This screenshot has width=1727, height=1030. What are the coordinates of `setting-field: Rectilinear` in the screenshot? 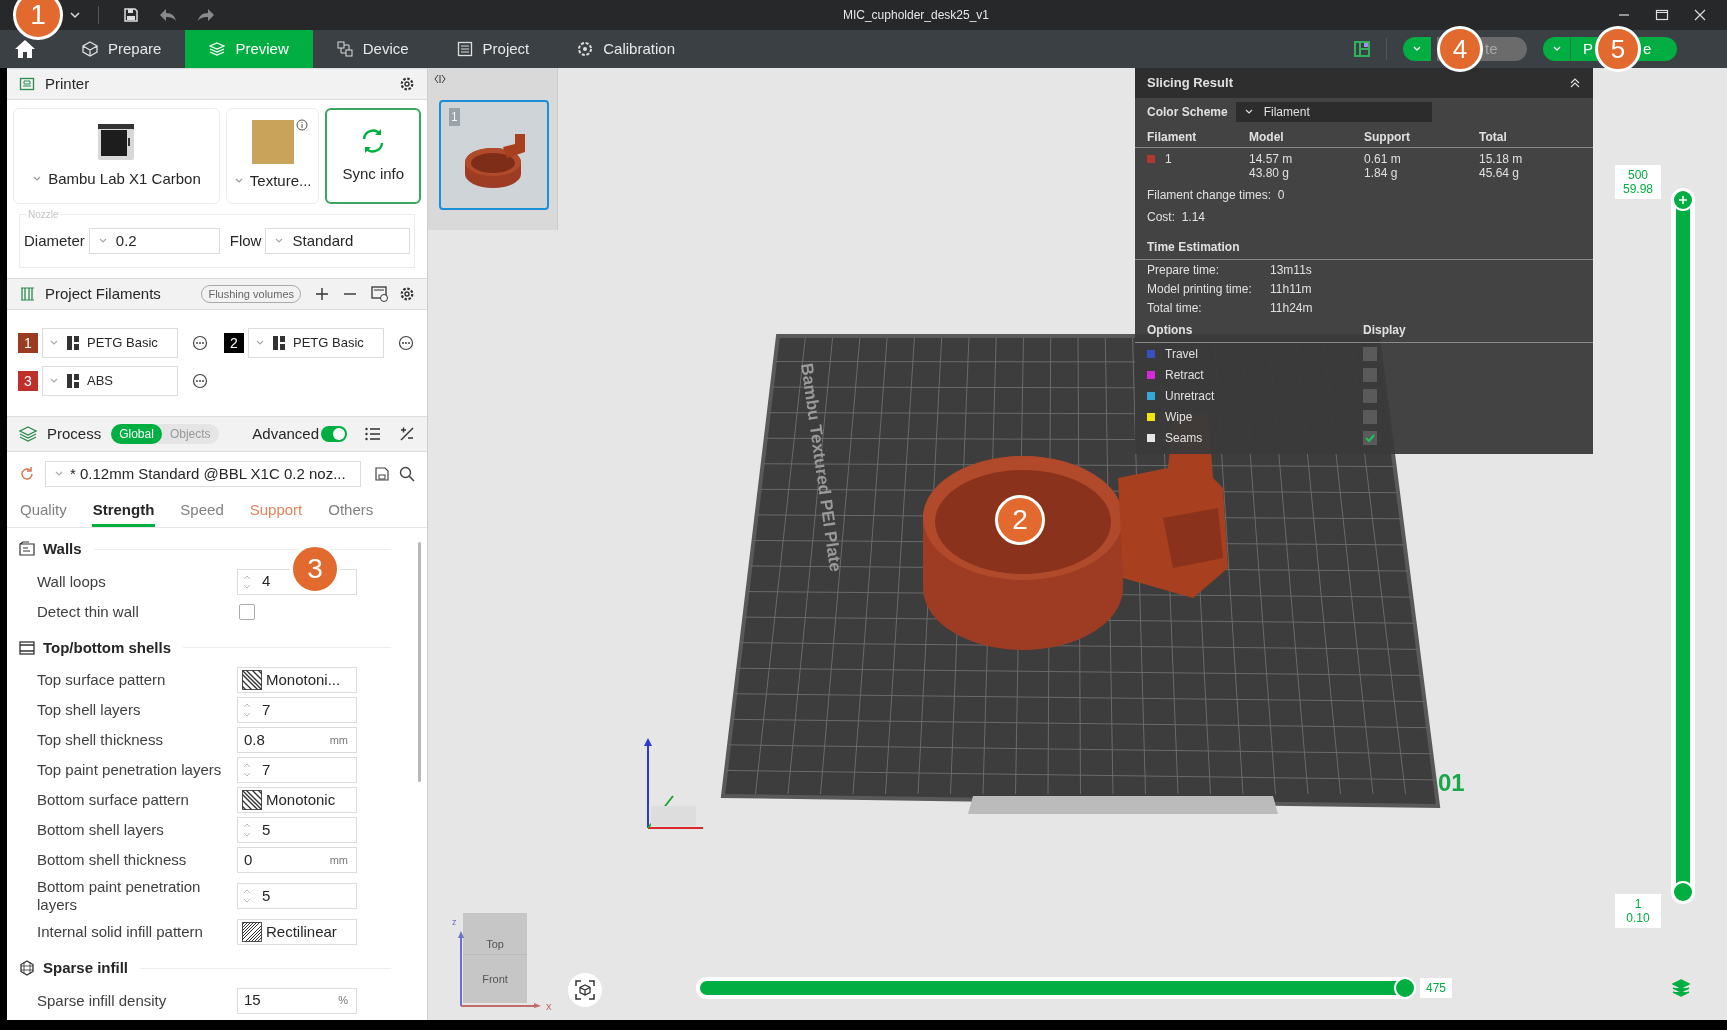 It's located at (297, 932).